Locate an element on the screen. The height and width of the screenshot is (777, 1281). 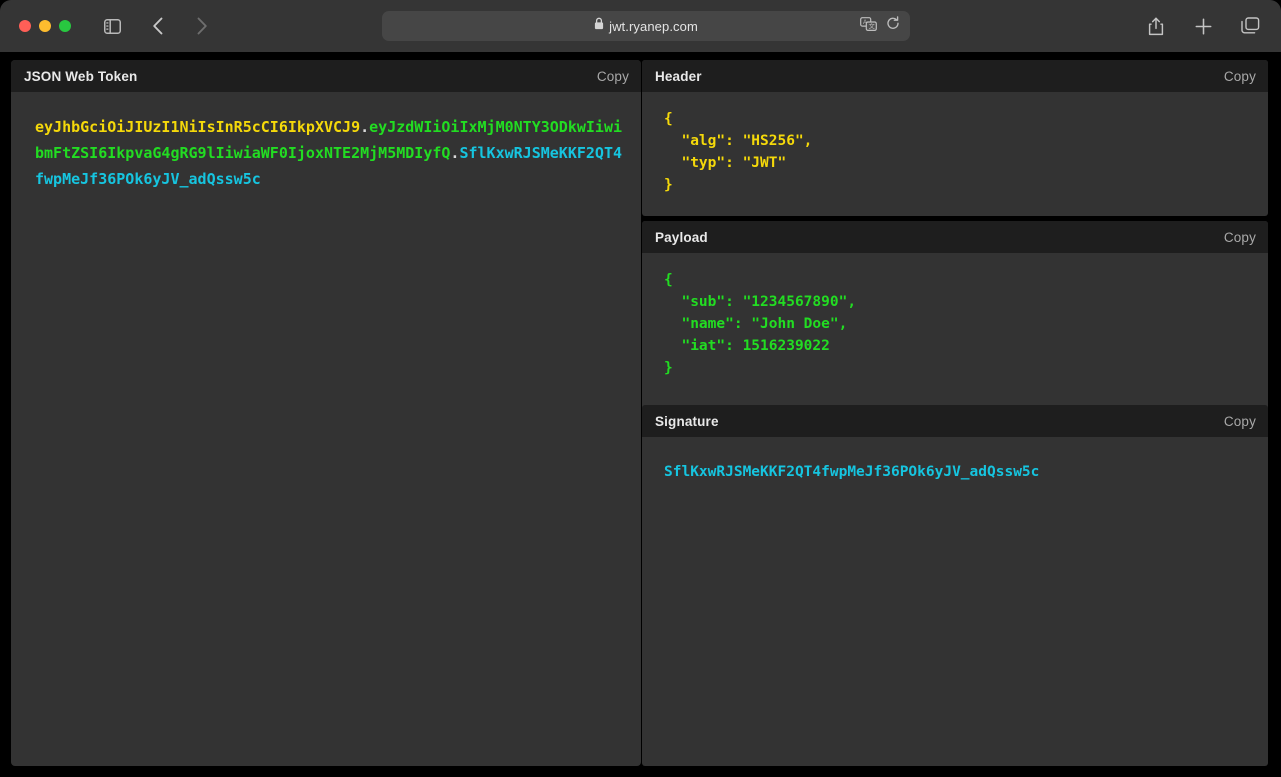
share-button is located at coordinates (1156, 26).